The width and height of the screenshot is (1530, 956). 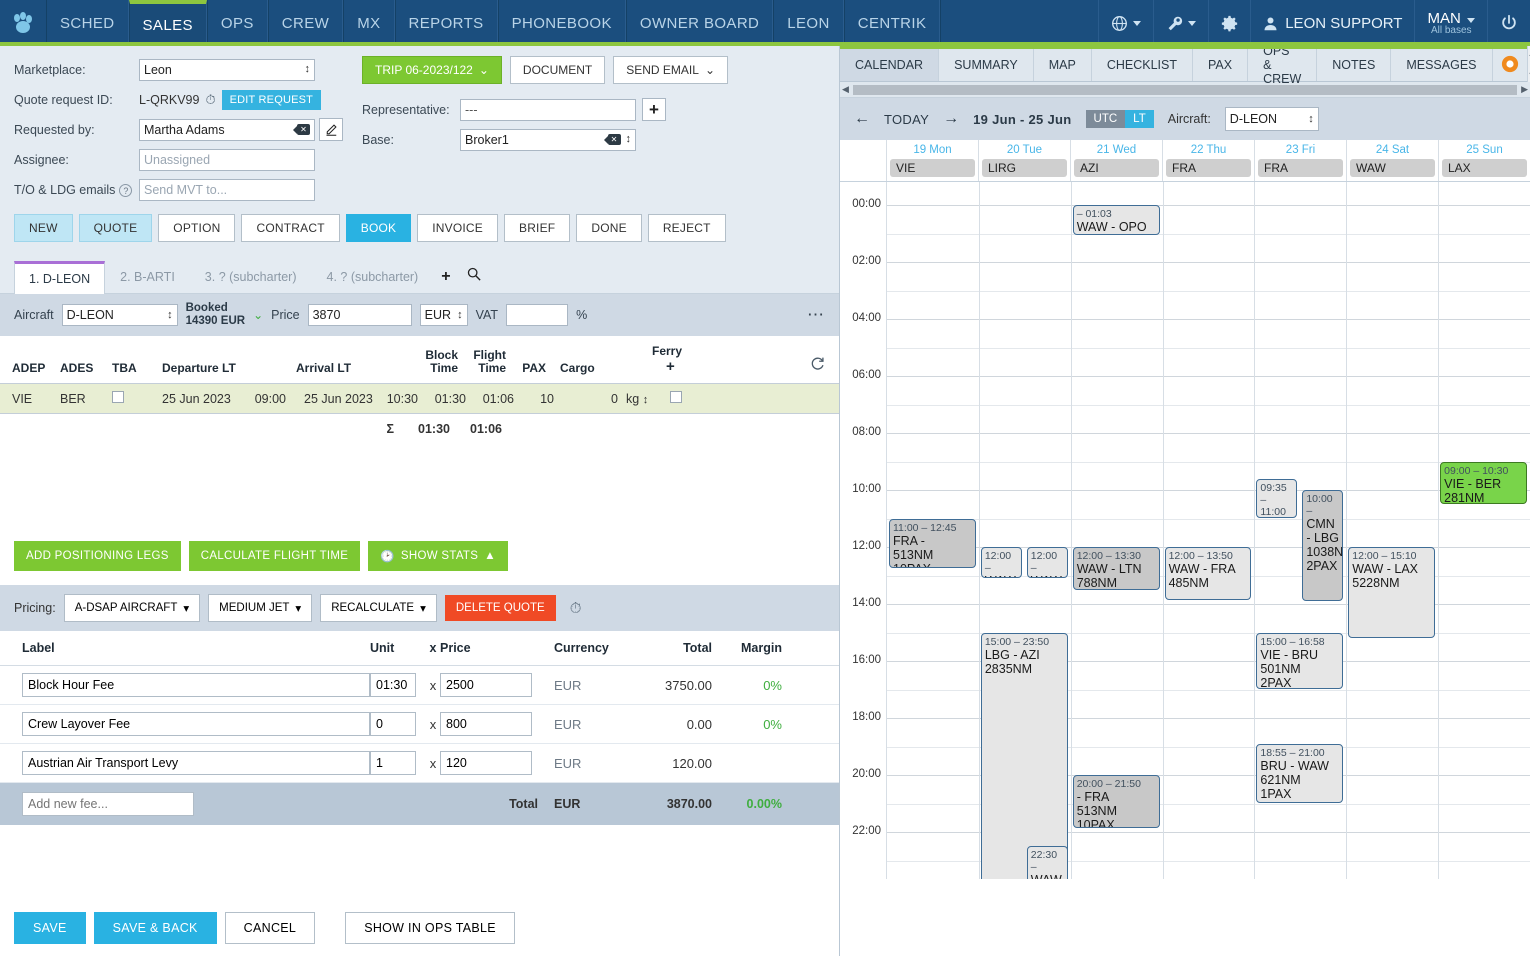 I want to click on add-new-fee-input, so click(x=108, y=804).